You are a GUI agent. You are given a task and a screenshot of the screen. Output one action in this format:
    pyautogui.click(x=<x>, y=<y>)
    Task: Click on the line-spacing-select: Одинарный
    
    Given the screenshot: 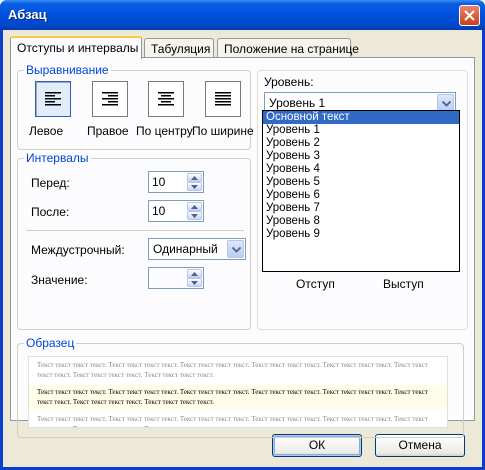 What is the action you would take?
    pyautogui.click(x=197, y=249)
    